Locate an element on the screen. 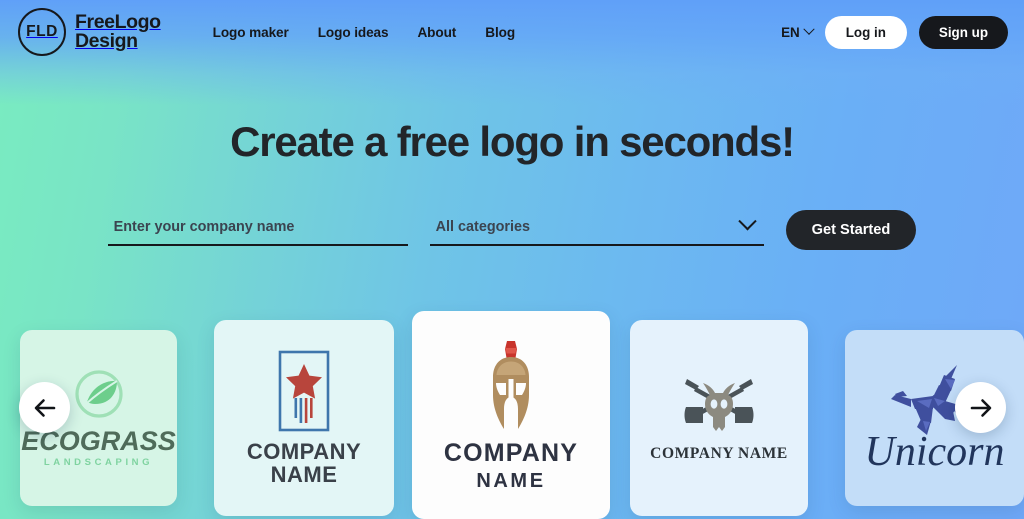 The width and height of the screenshot is (1024, 519). language-label: EN is located at coordinates (790, 32).